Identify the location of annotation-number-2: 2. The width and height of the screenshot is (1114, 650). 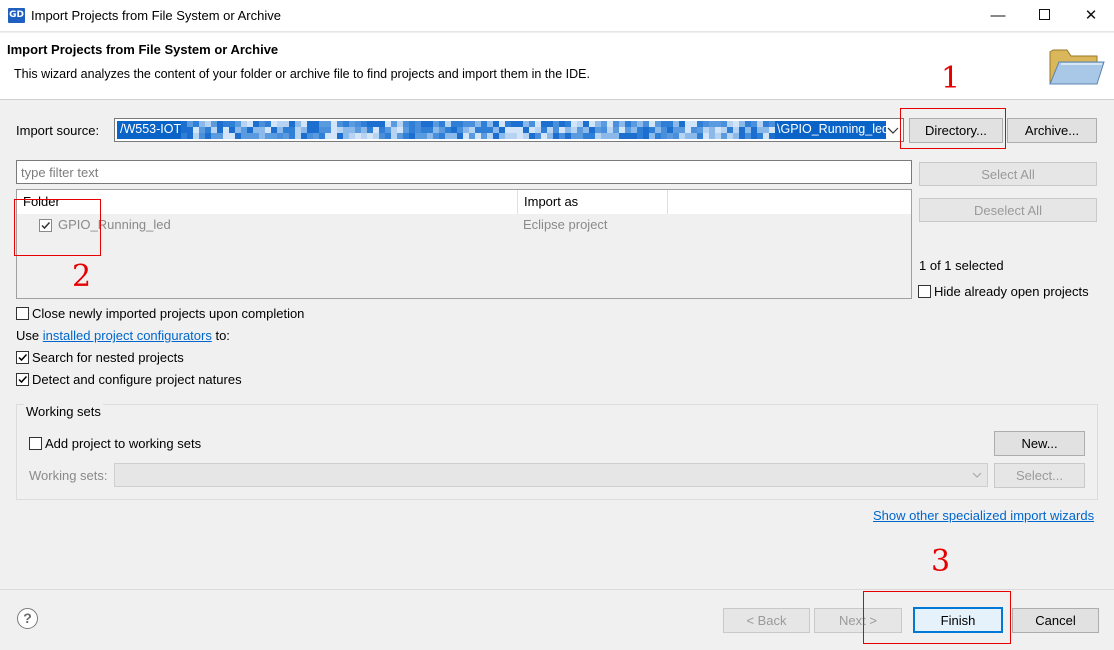
(82, 276).